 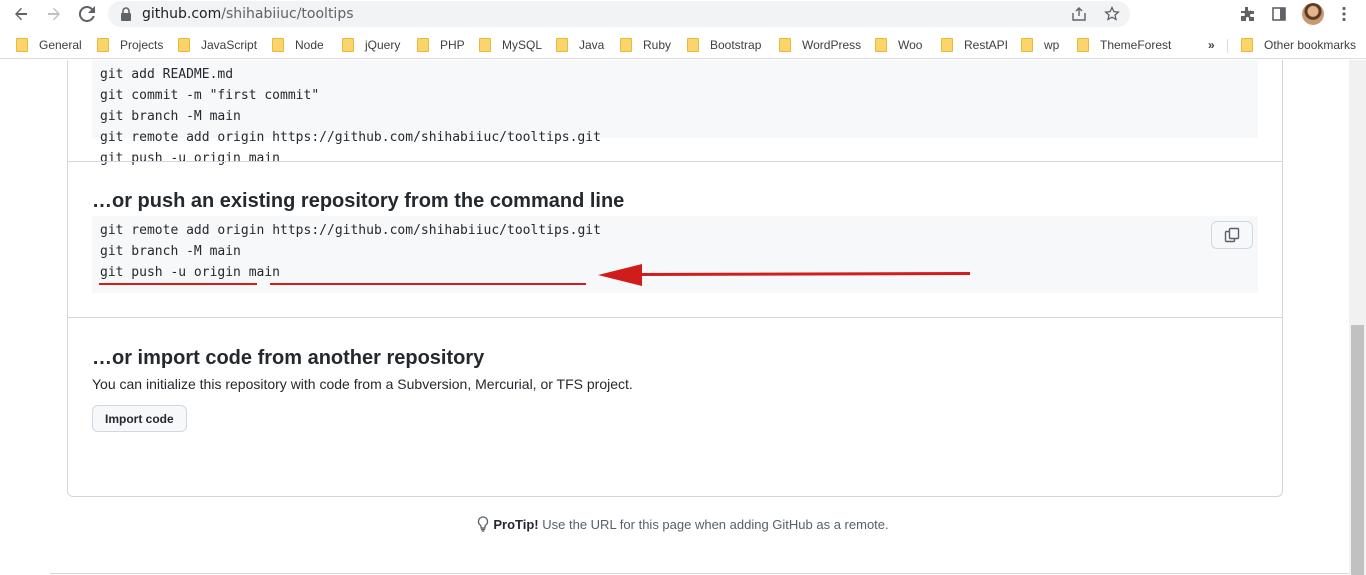 What do you see at coordinates (1211, 45) in the screenshot?
I see `bookmarks-overflow-icon: »` at bounding box center [1211, 45].